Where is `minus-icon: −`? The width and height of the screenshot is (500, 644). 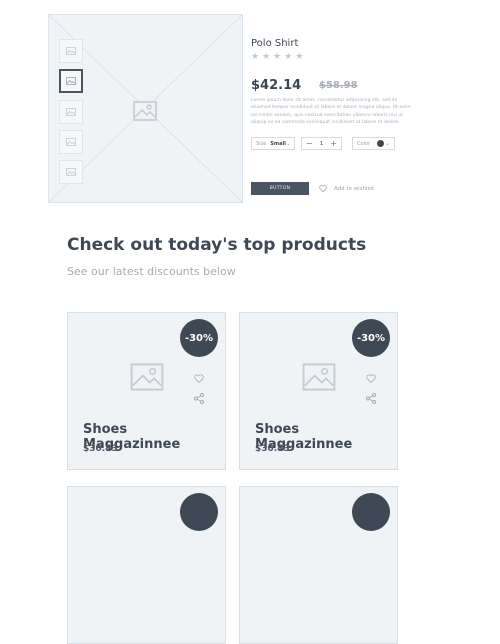 minus-icon: − is located at coordinates (309, 143).